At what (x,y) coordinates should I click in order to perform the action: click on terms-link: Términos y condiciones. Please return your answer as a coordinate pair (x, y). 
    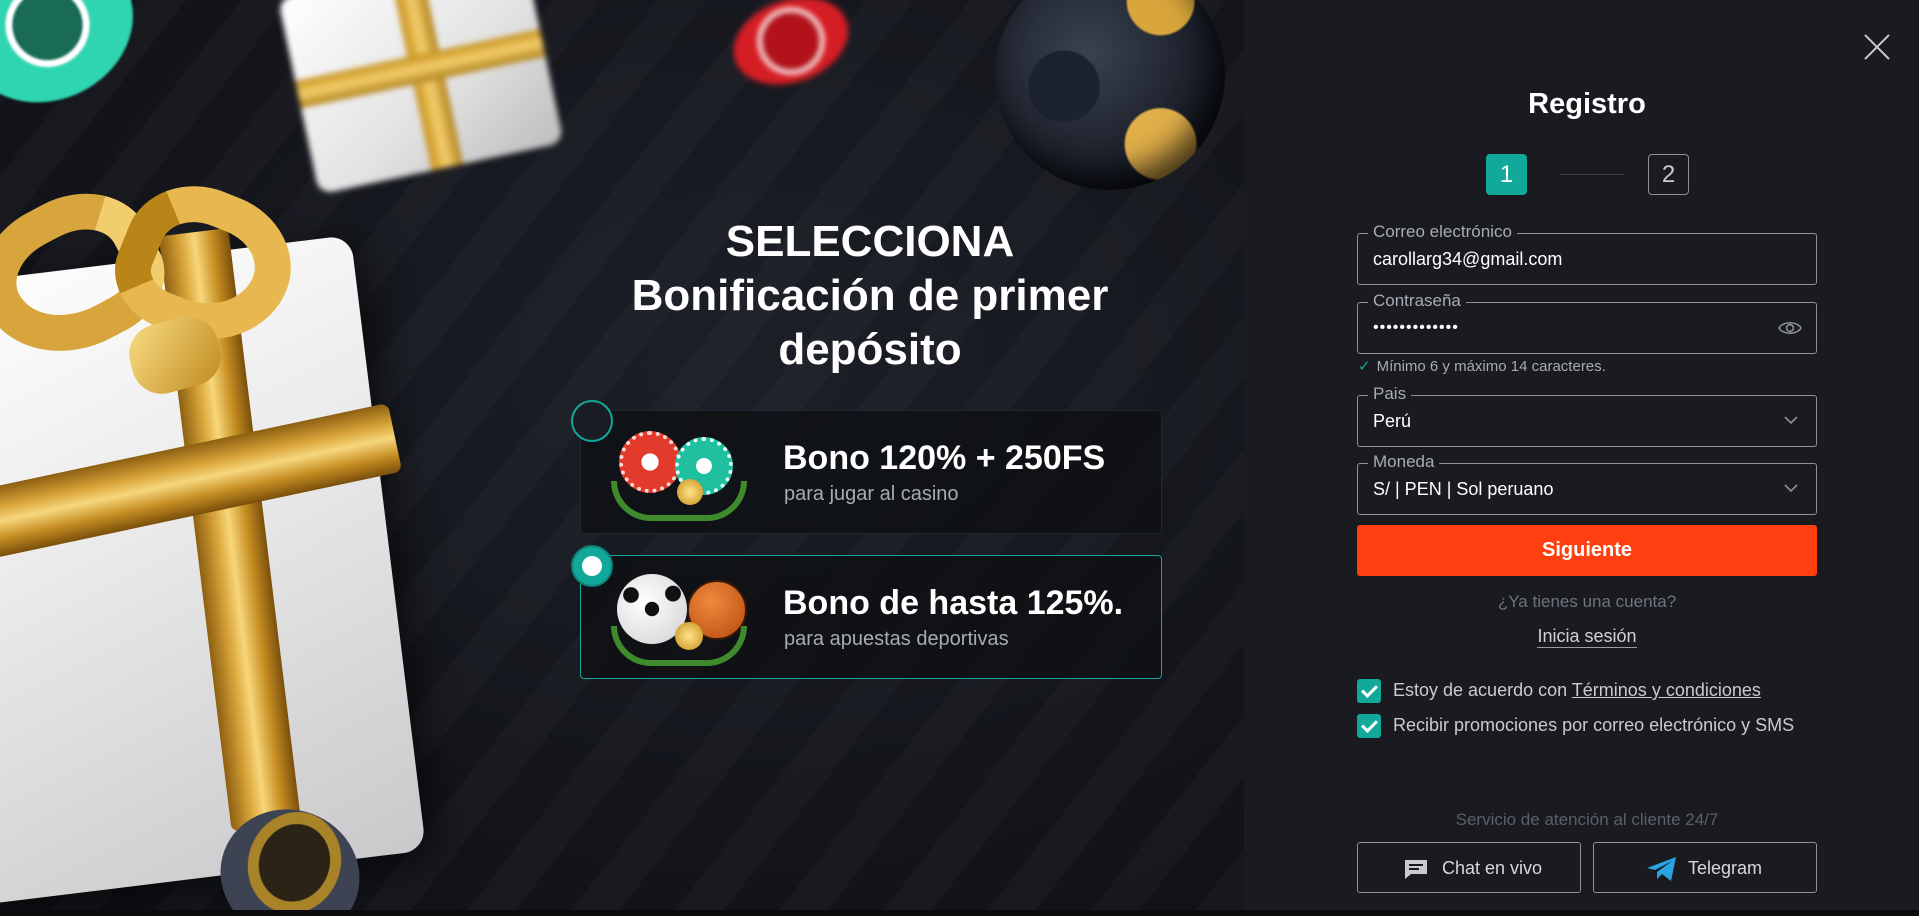
    Looking at the image, I should click on (1666, 690).